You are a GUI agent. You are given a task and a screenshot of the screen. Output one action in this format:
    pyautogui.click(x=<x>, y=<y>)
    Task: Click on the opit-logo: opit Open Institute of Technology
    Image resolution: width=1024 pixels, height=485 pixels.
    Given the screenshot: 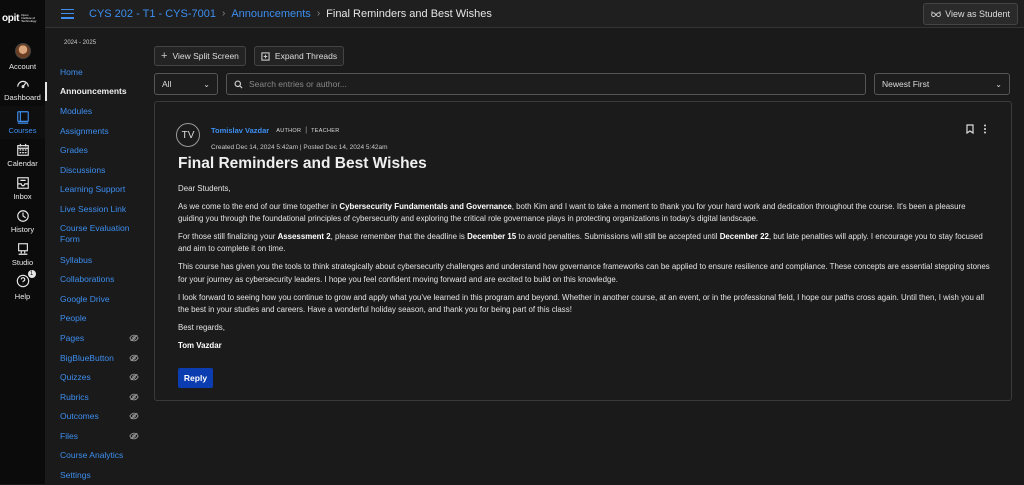 What is the action you would take?
    pyautogui.click(x=22, y=18)
    